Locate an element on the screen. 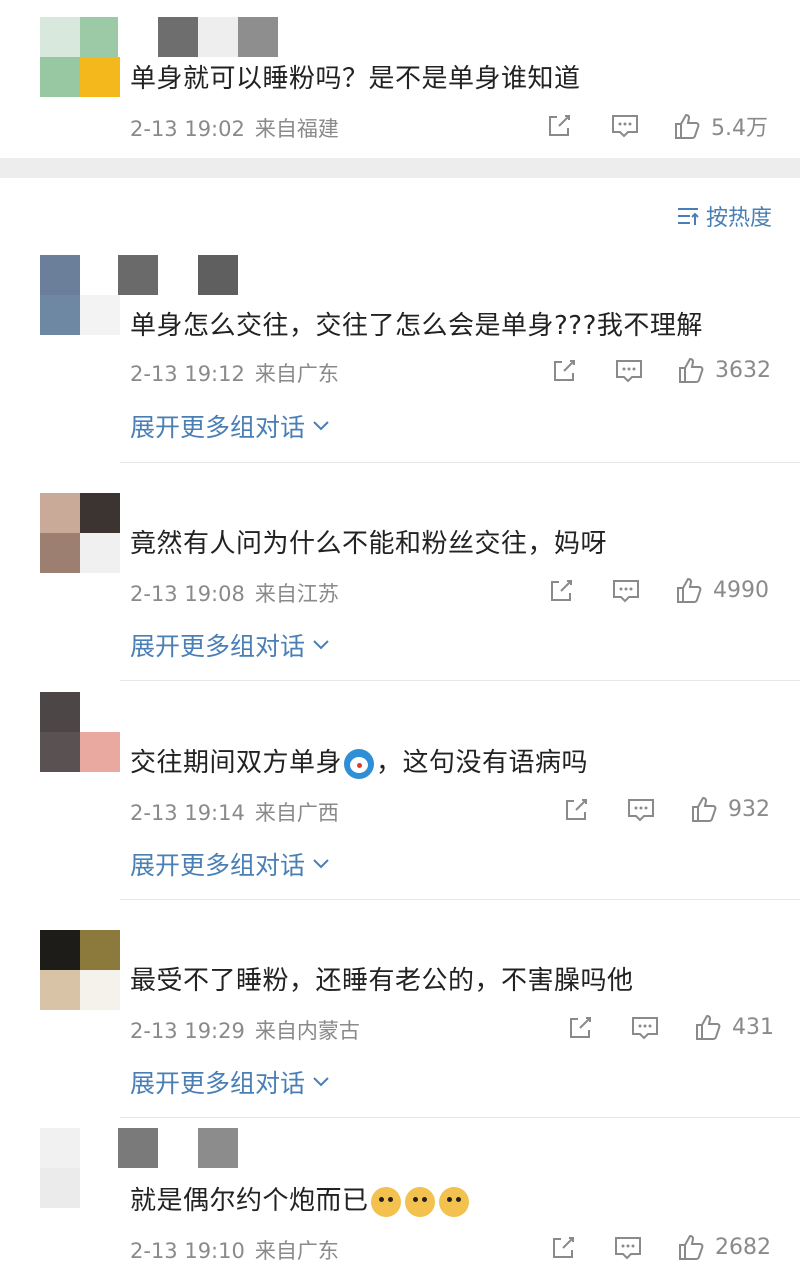  comment-text: 最受不了睡粉，还睡有老公的，不害臊吗他 is located at coordinates (382, 981).